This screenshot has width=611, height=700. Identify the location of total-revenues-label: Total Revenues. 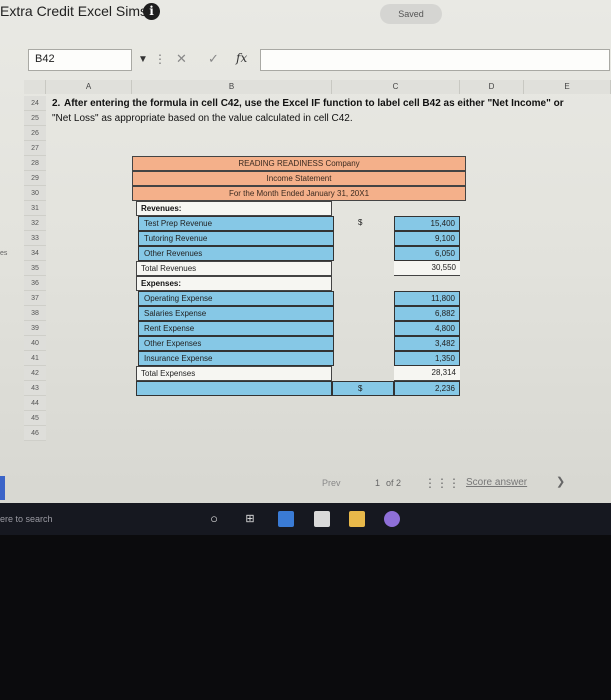
(234, 268).